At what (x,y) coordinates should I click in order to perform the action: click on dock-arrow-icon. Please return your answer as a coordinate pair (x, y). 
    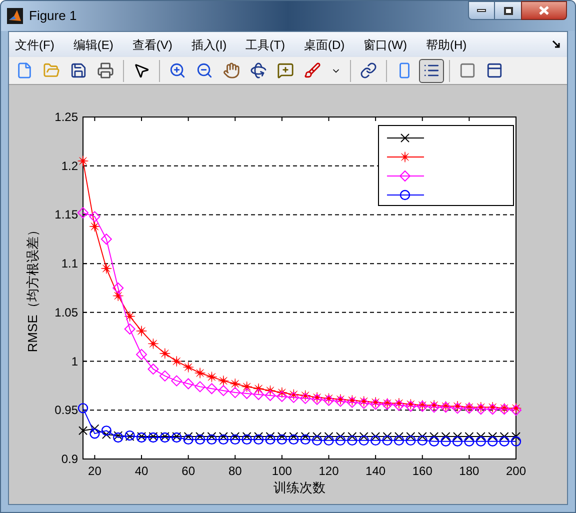
    Looking at the image, I should click on (556, 44).